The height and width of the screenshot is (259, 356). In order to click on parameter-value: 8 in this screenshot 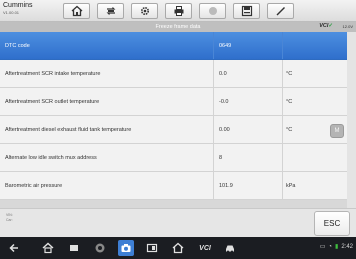, I will do `click(221, 158)`.